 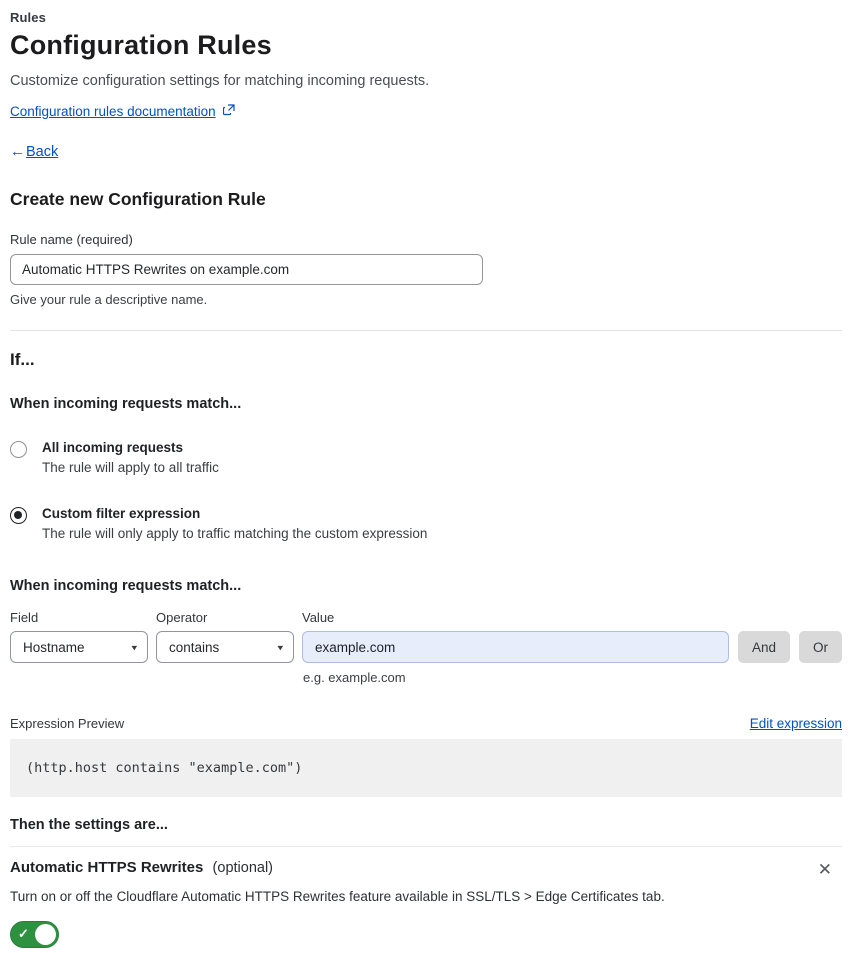 I want to click on close-icon: ✕, so click(x=825, y=869).